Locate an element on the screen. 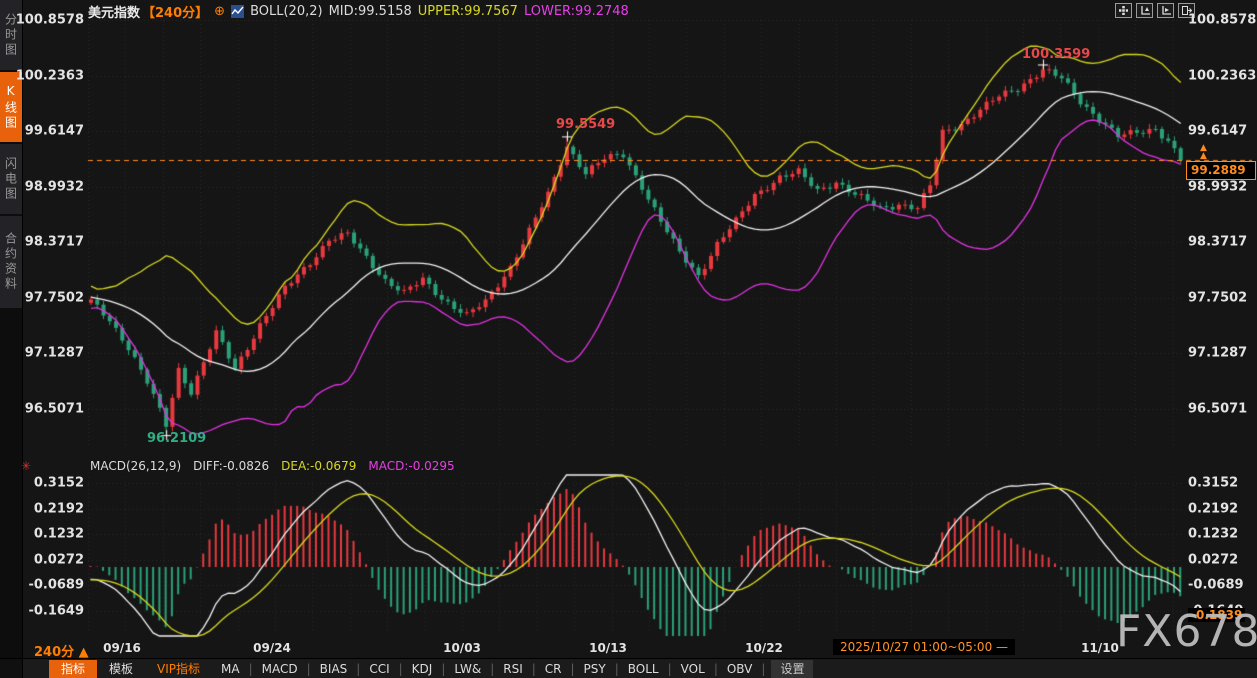 This screenshot has width=1257, height=678. toolbar-item-MACD: MACD is located at coordinates (280, 669).